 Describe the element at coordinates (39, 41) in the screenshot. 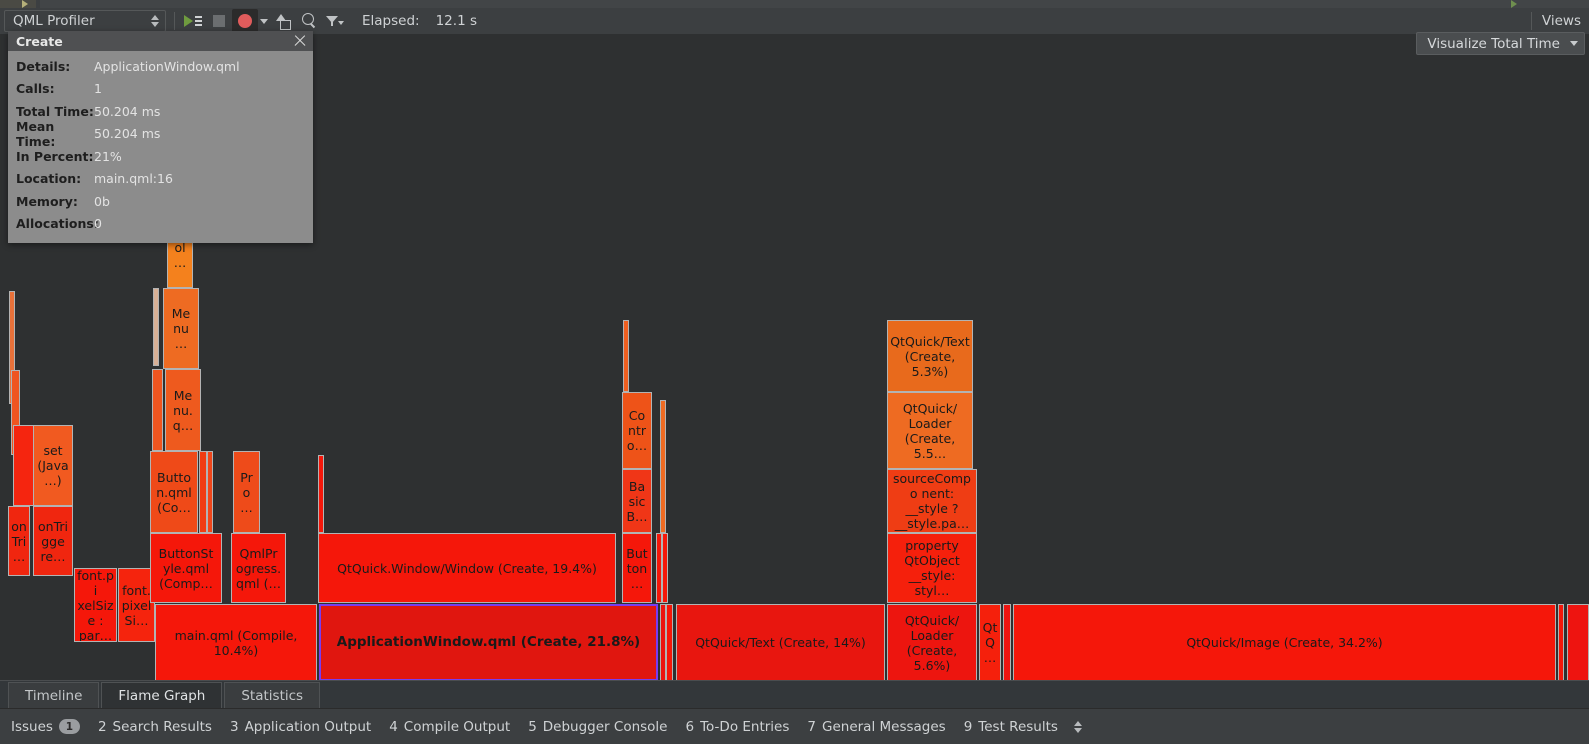

I see `details-panel-title: Create` at that location.